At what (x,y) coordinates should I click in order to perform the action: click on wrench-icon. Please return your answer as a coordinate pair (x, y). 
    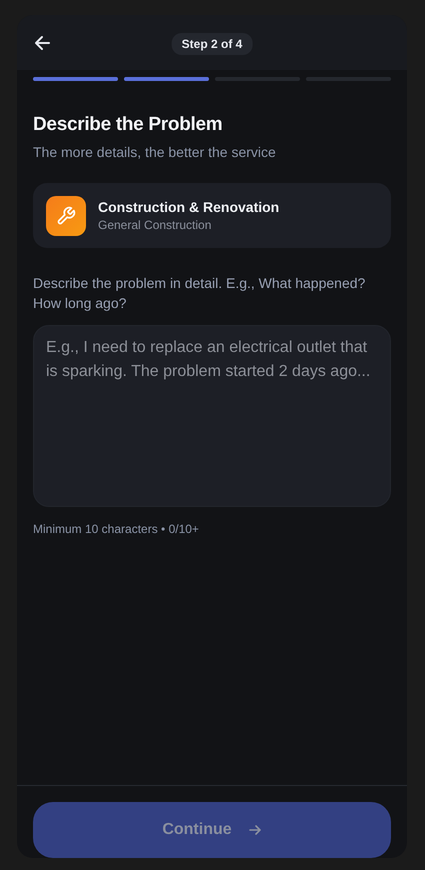
    Looking at the image, I should click on (66, 216).